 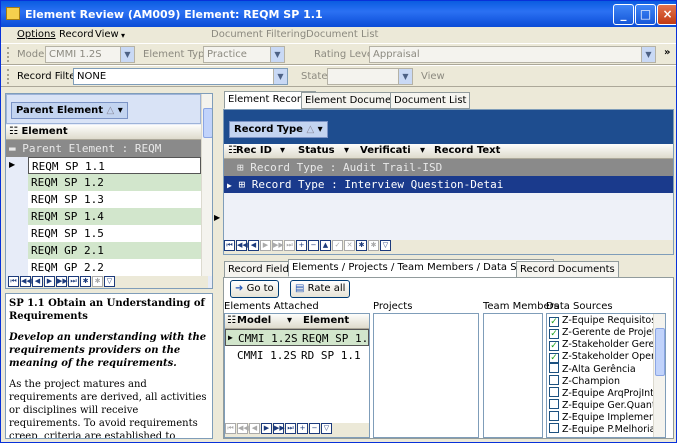 I want to click on group-chip-parent-element: Parent Element △ ▾, so click(x=69, y=110).